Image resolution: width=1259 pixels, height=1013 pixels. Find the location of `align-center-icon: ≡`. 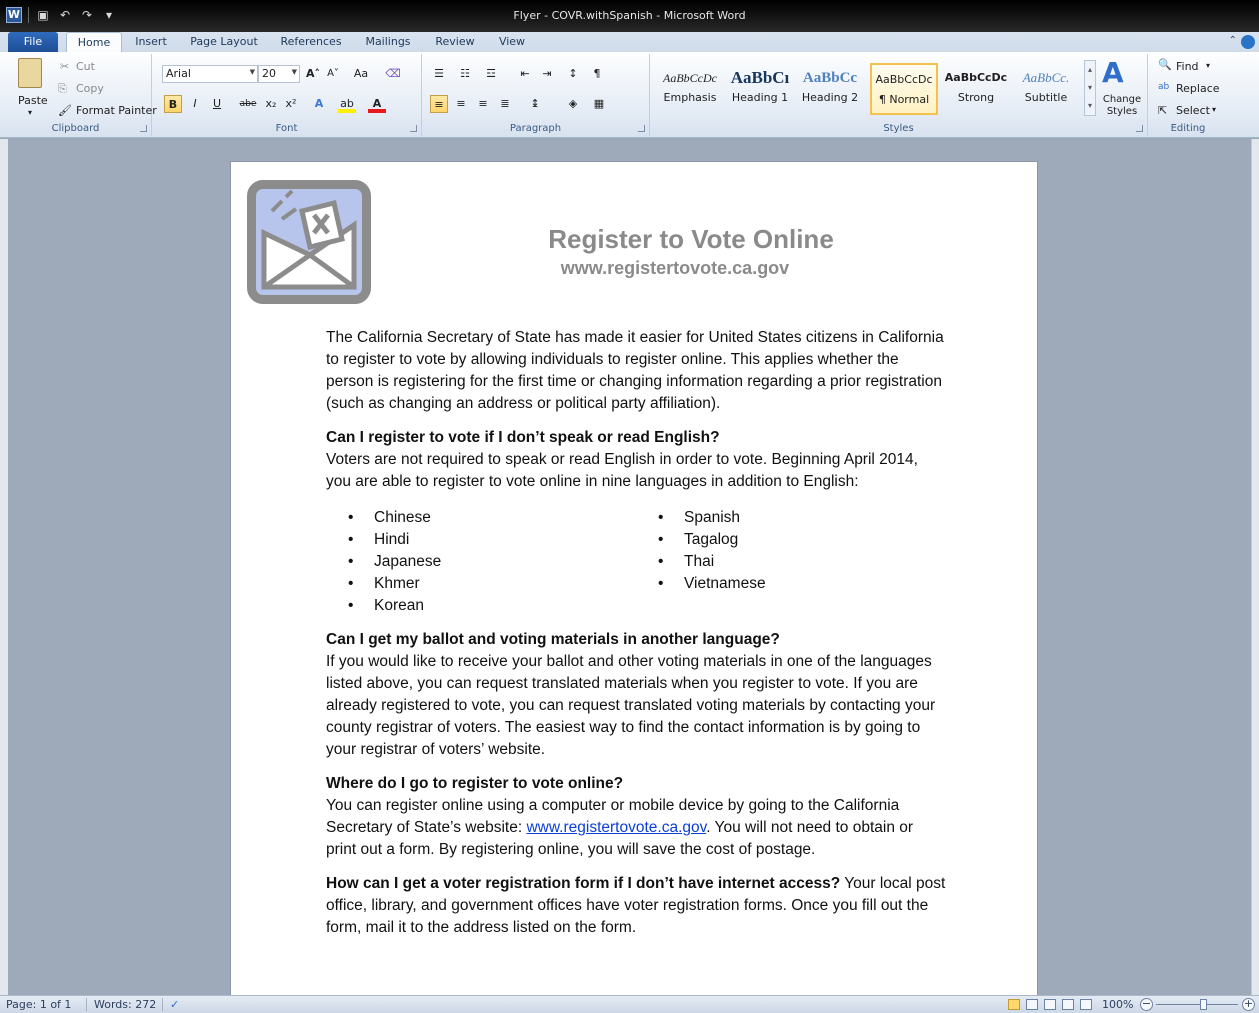

align-center-icon: ≡ is located at coordinates (461, 104).